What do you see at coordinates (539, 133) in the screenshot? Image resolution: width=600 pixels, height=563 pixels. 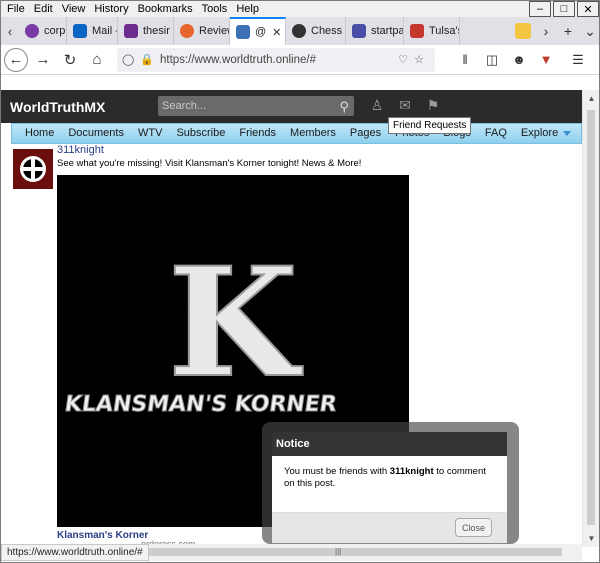 I see `nav-explore-label: Explore` at bounding box center [539, 133].